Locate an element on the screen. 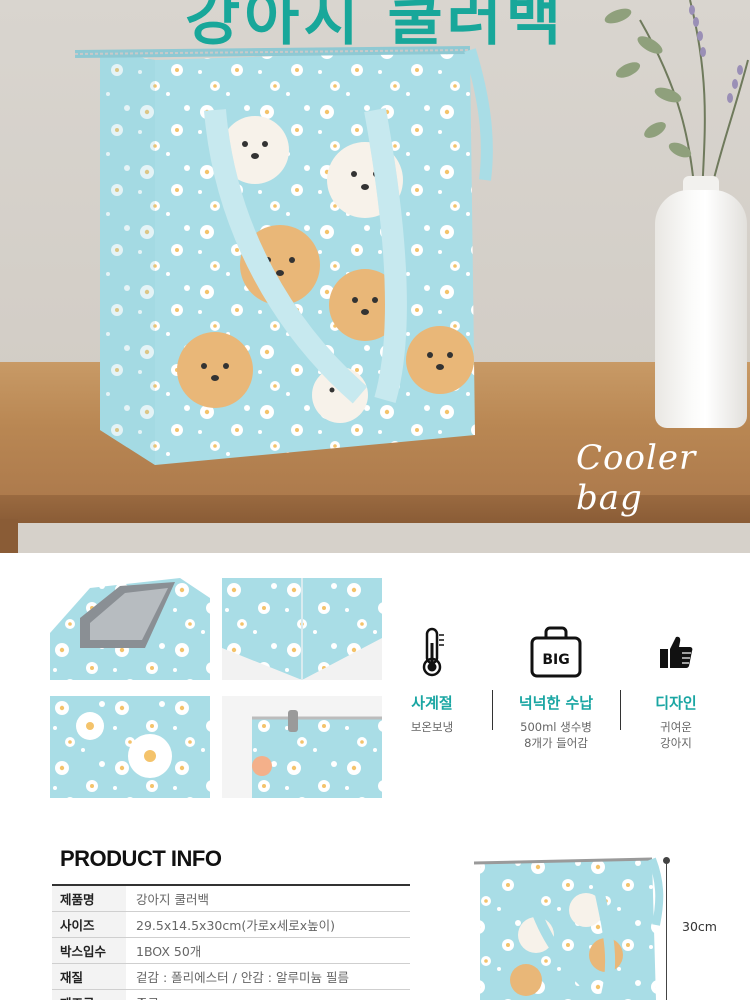  product-info-heading: PRODUCT INFO is located at coordinates (141, 858).